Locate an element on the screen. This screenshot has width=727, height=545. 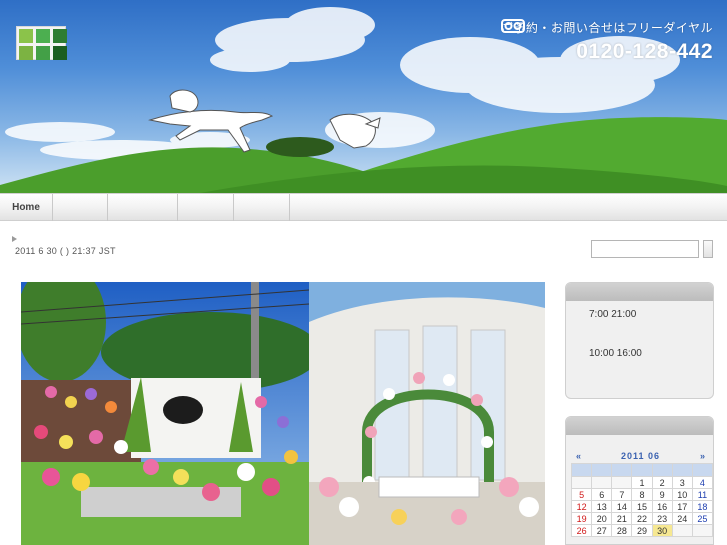
calendar-day: 17 is located at coordinates (682, 506).